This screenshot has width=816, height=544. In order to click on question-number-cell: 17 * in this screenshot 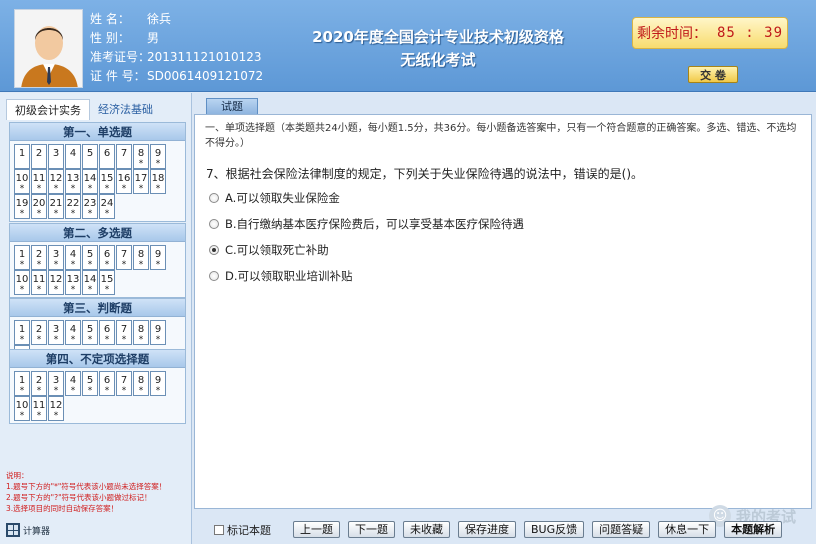, I will do `click(141, 181)`.